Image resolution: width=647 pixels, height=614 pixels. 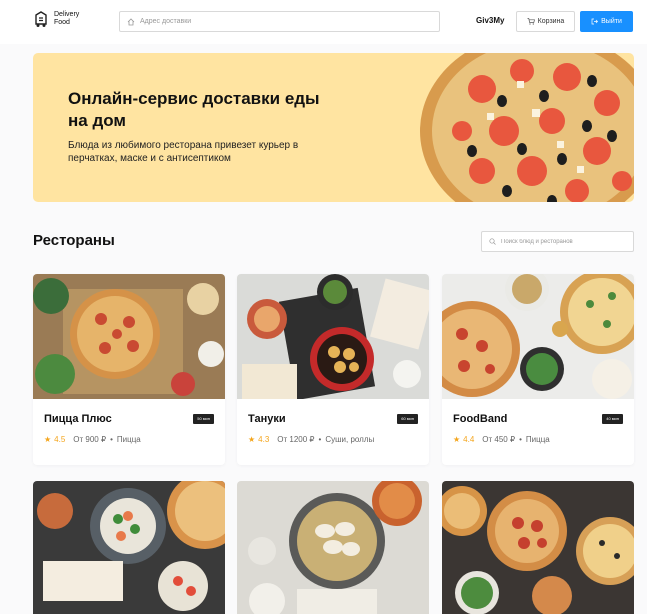 I want to click on cart-button: Корзина, so click(x=545, y=21).